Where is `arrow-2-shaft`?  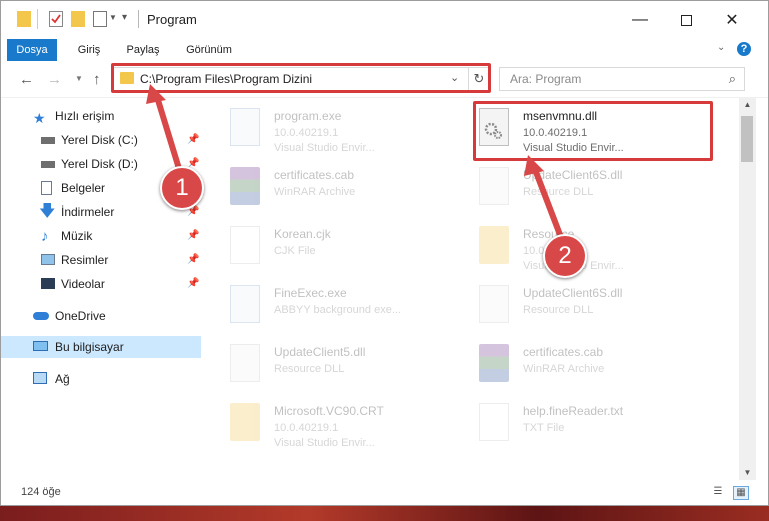
arrow-2-shaft is located at coordinates (549, 206).